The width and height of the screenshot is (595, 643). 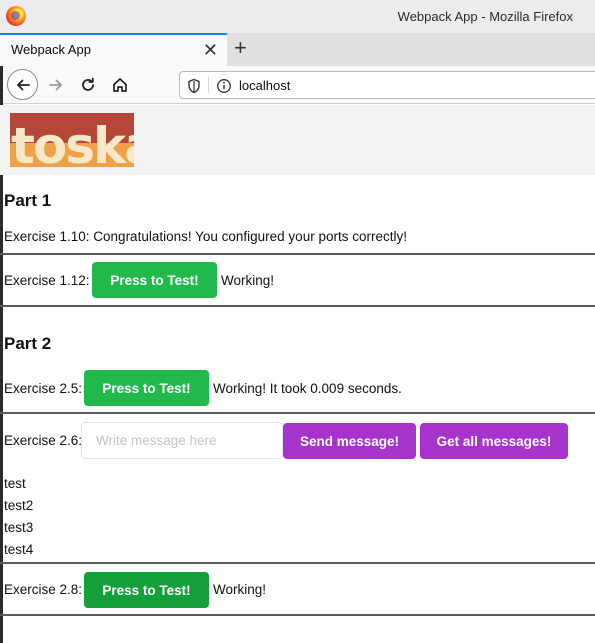 What do you see at coordinates (154, 280) in the screenshot?
I see `exercise-1-12-test-button: Press to Test!` at bounding box center [154, 280].